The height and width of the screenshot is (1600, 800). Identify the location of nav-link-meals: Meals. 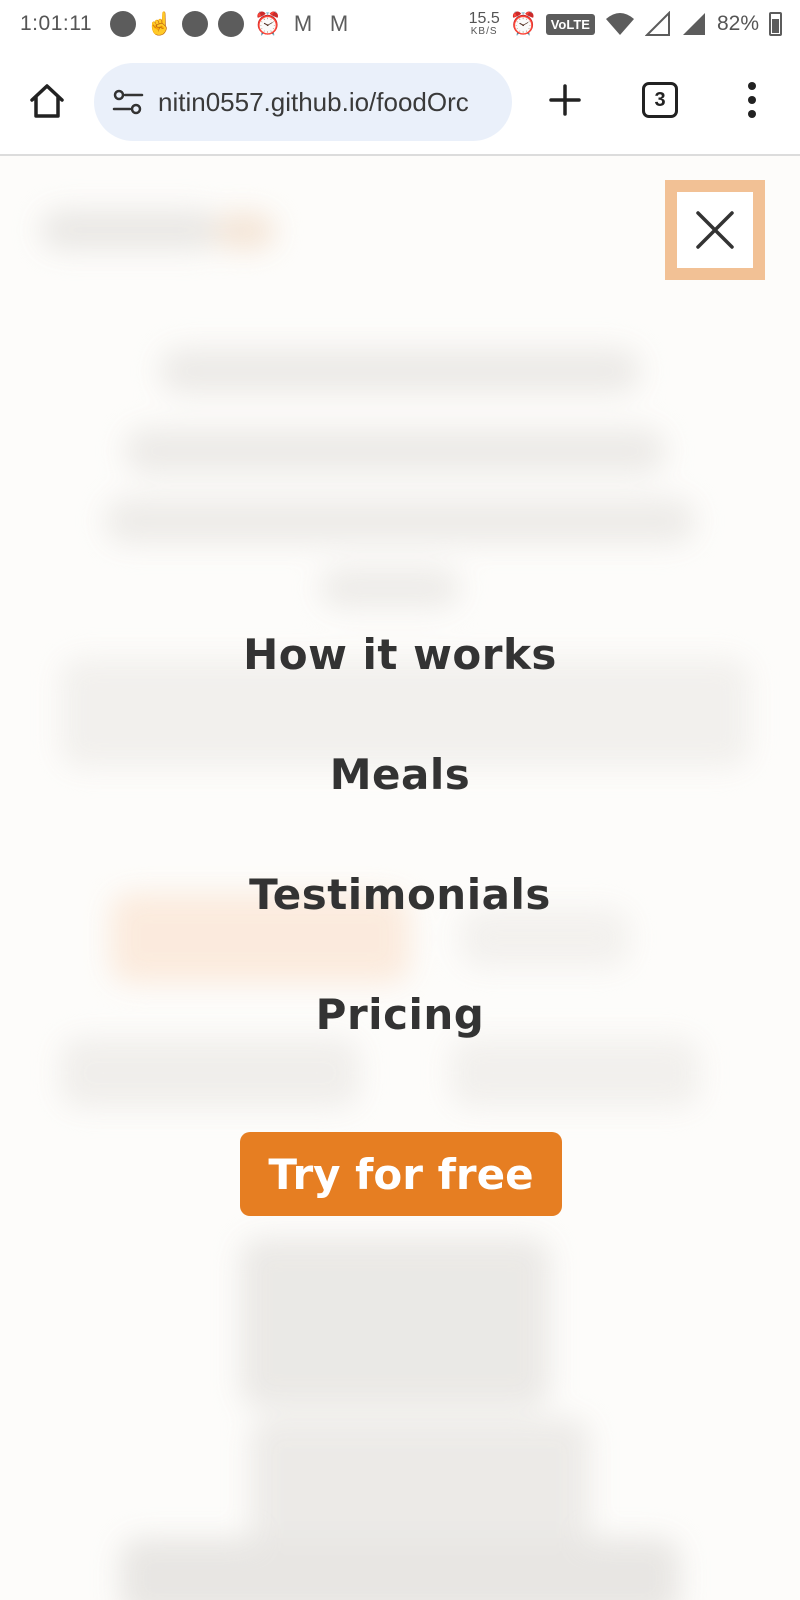
(400, 774).